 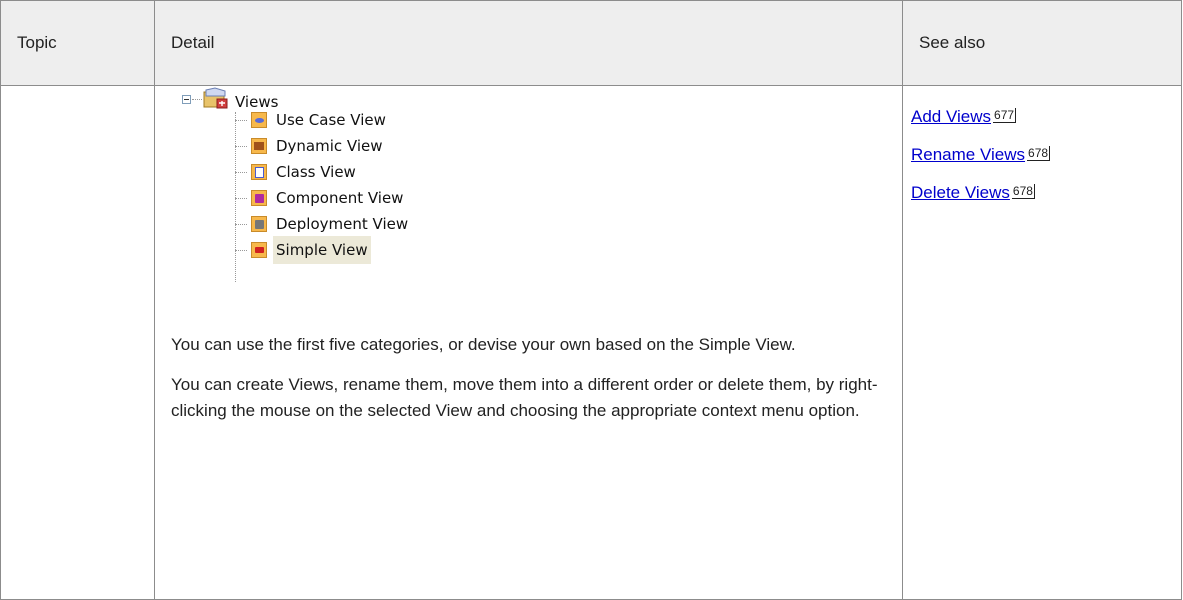 What do you see at coordinates (259, 172) in the screenshot?
I see `class-view-icon` at bounding box center [259, 172].